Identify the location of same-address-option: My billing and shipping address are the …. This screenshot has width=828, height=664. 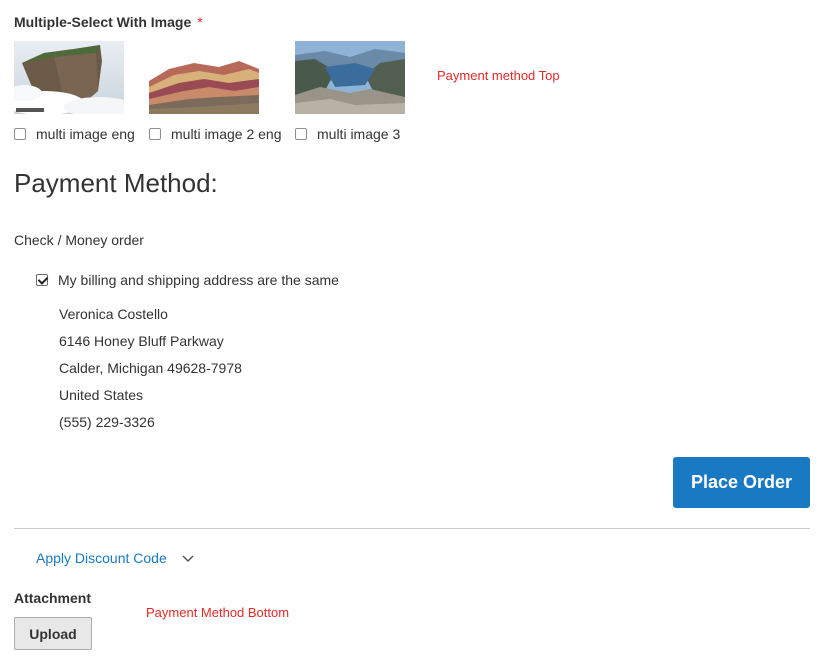
(187, 280).